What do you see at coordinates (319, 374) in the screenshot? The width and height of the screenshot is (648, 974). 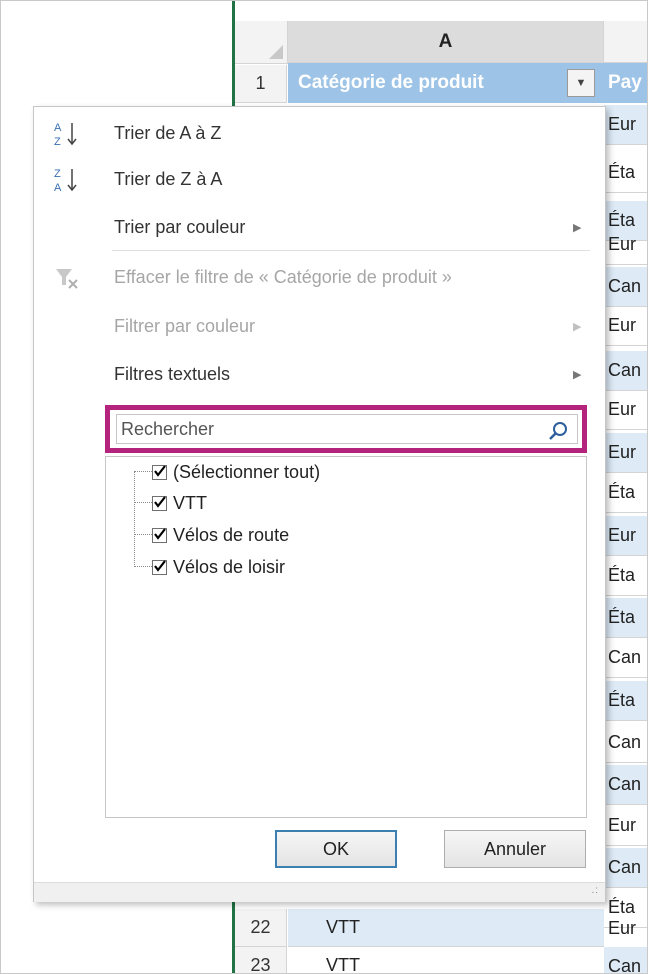 I see `menu-item-text-filters: Filtres textuels ▶` at bounding box center [319, 374].